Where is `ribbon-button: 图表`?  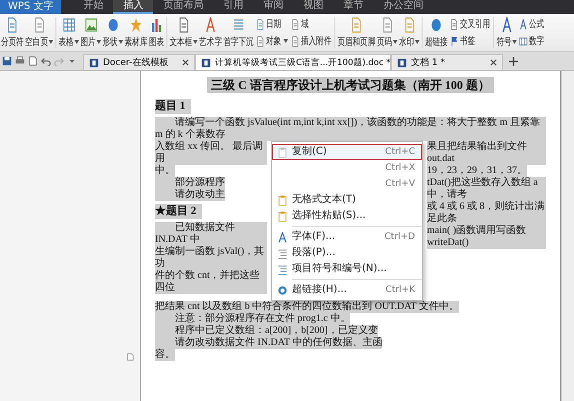 ribbon-button: 图表 is located at coordinates (156, 32).